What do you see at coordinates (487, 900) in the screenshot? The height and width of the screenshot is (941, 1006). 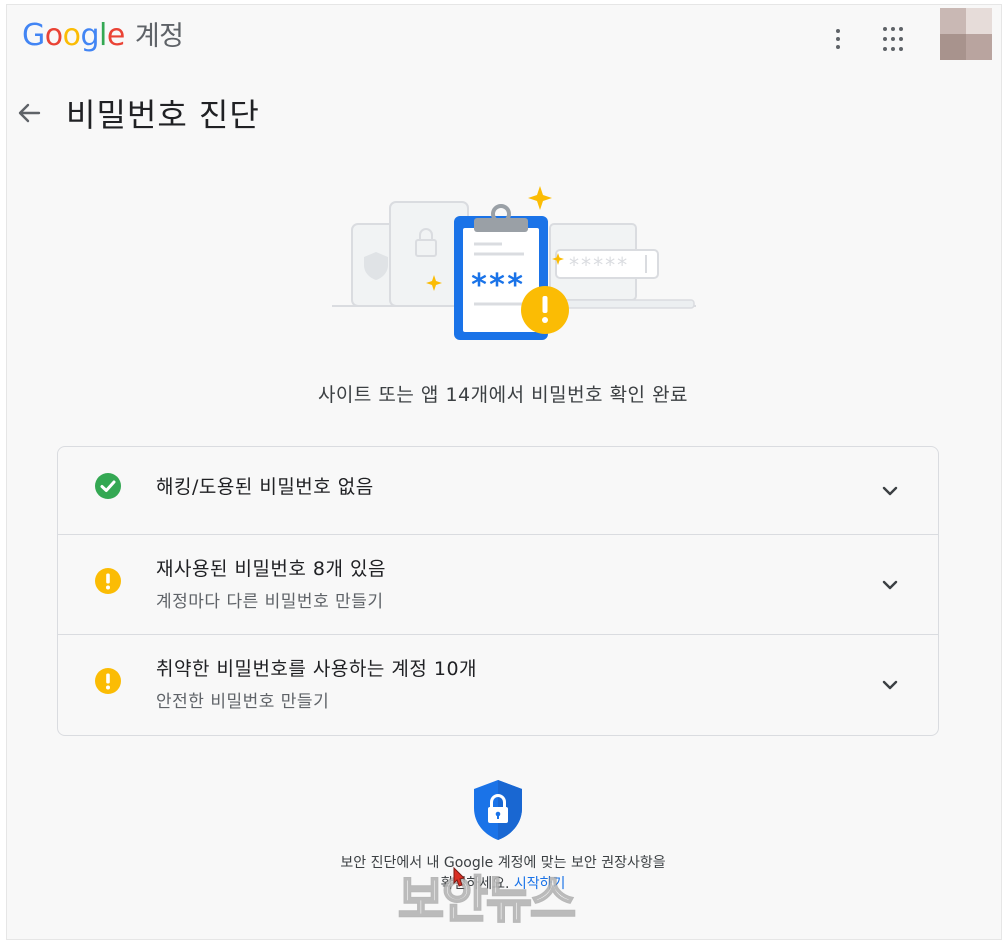 I see `news-watermark: 보안뉴스` at bounding box center [487, 900].